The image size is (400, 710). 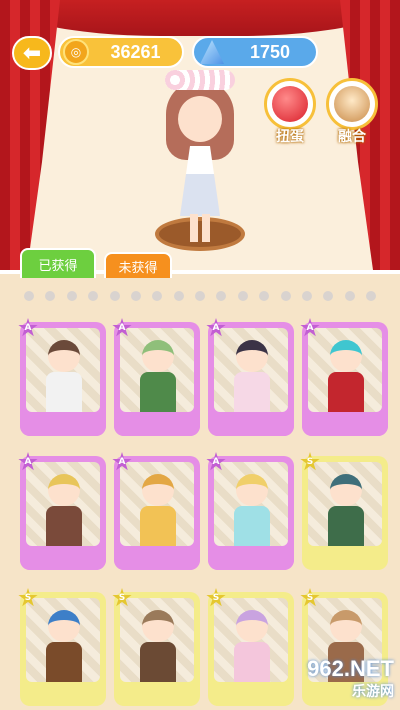 What do you see at coordinates (58, 263) in the screenshot?
I see `tab-owned: 已获得` at bounding box center [58, 263].